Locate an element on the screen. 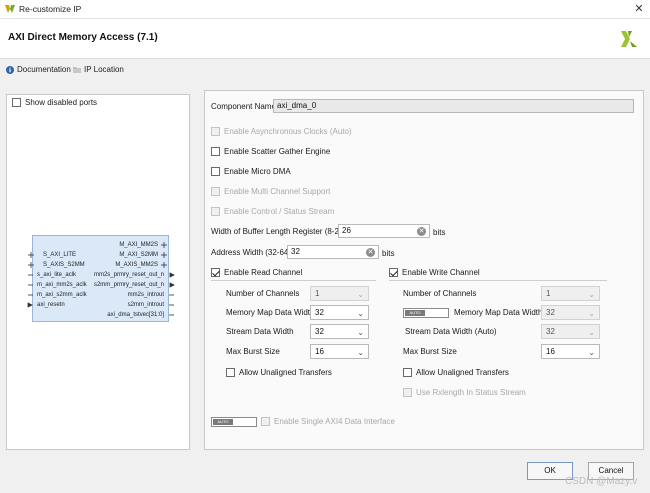  control-status-label: Enable Control / Status Stream is located at coordinates (279, 211).